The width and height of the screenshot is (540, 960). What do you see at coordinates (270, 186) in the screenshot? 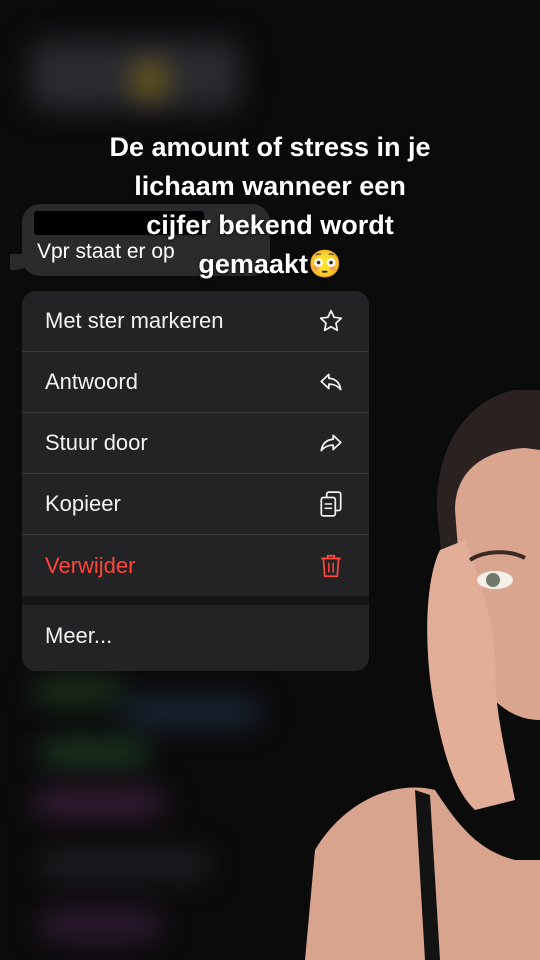
I see `caption-line: lichaam wanneer een` at bounding box center [270, 186].